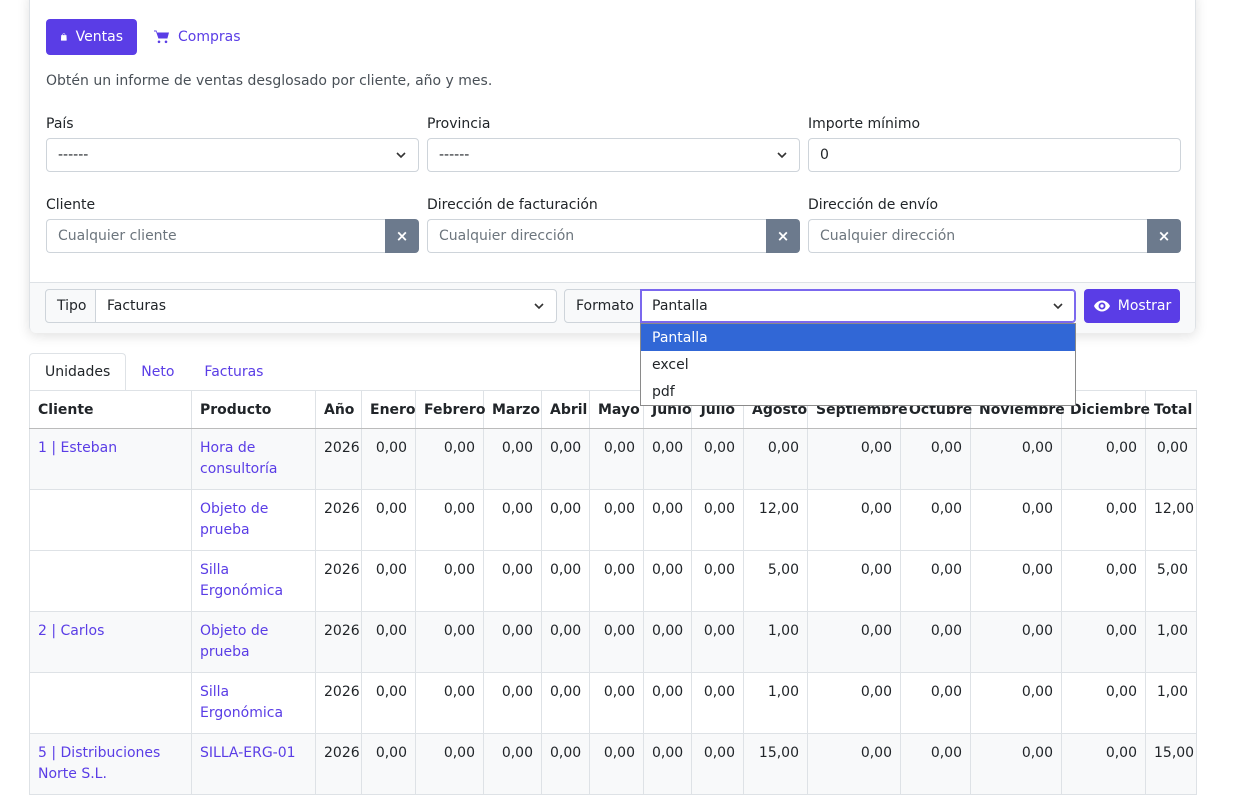 The image size is (1249, 795). I want to click on type-addon: Tipo, so click(70, 306).